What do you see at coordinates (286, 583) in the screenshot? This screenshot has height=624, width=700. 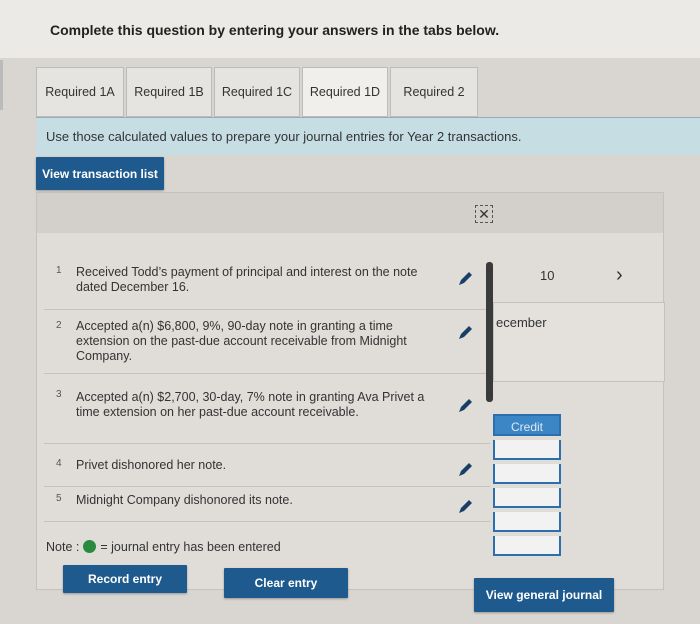 I see `clear-entry-button: Clear entry` at bounding box center [286, 583].